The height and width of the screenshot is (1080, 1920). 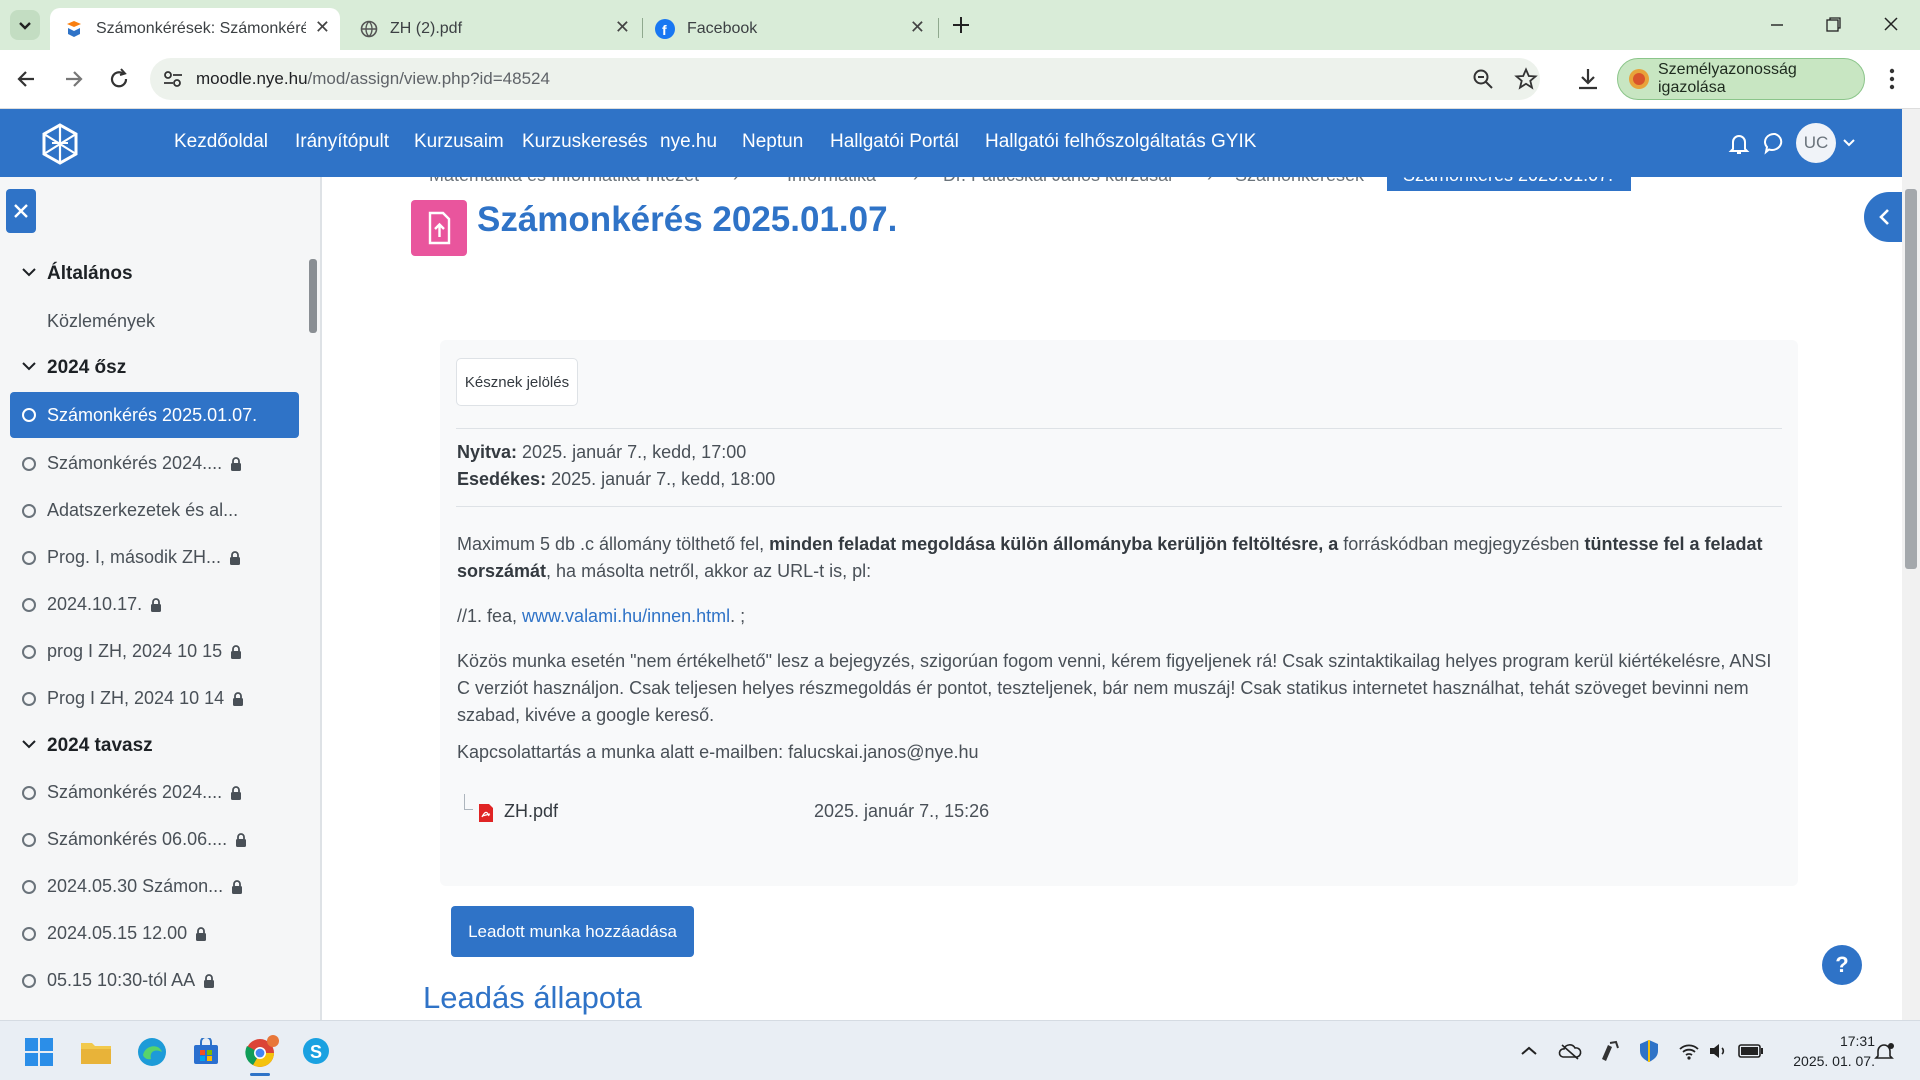 What do you see at coordinates (173, 79) in the screenshot?
I see `site-info-icon` at bounding box center [173, 79].